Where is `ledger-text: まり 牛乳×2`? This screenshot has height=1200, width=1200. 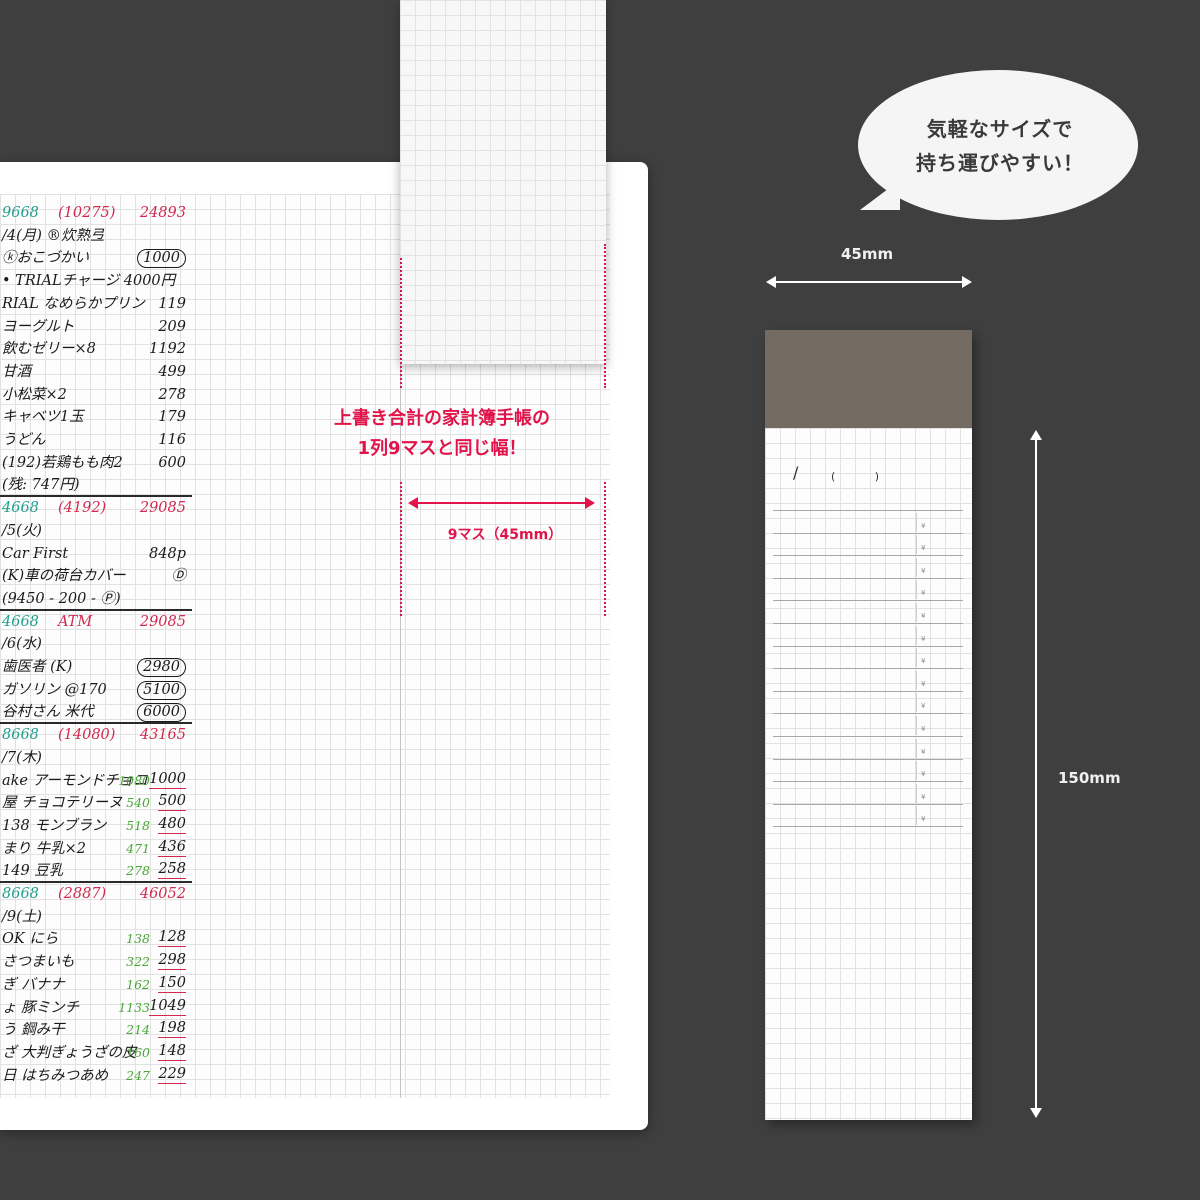
ledger-text: まり 牛乳×2 is located at coordinates (44, 848).